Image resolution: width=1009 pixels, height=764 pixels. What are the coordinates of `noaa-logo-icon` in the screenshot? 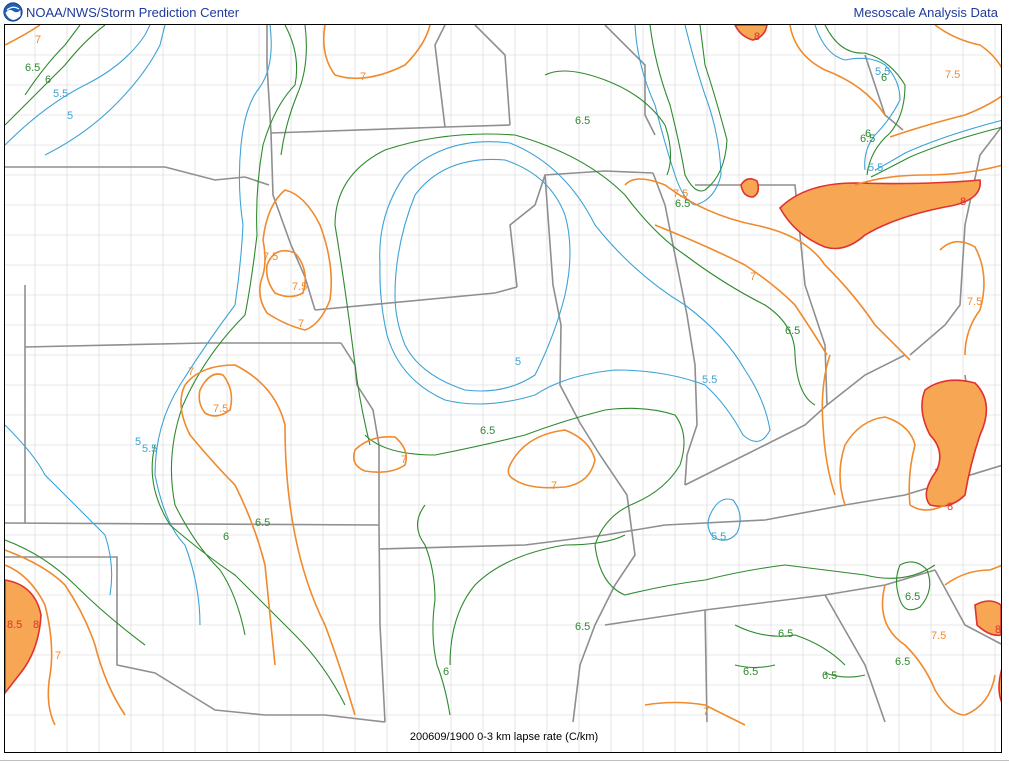 It's located at (13, 12).